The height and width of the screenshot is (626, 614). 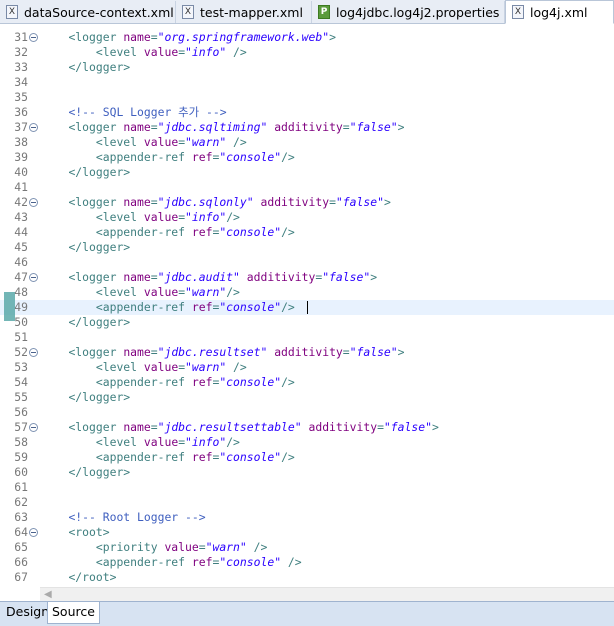 What do you see at coordinates (307, 292) in the screenshot?
I see `code-line: 48 <level value="warn"/>` at bounding box center [307, 292].